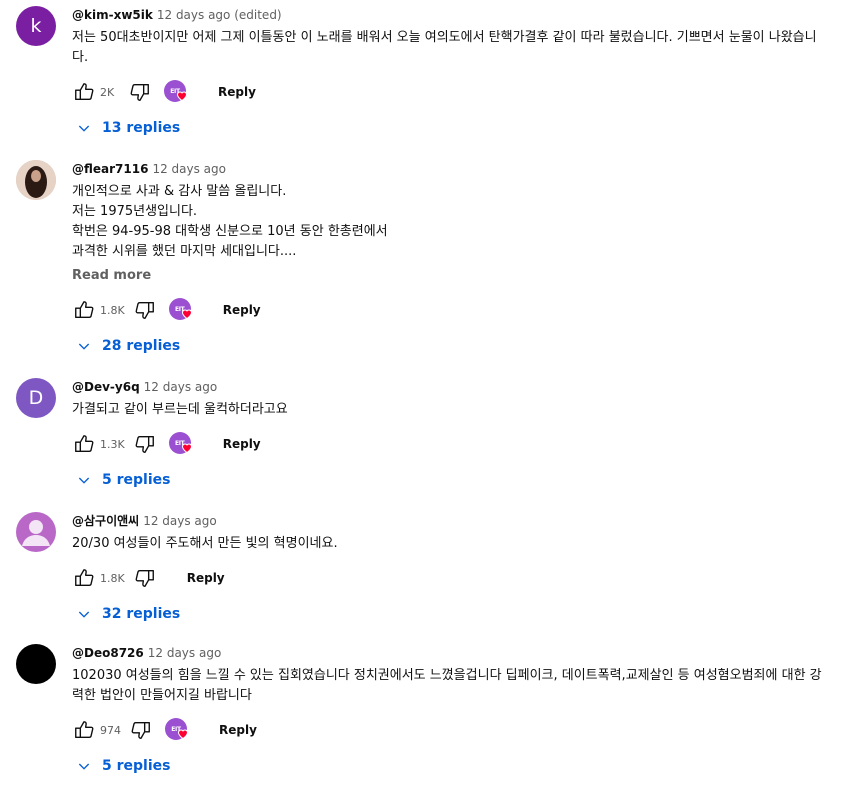  I want to click on read-more-button: Read more, so click(452, 276).